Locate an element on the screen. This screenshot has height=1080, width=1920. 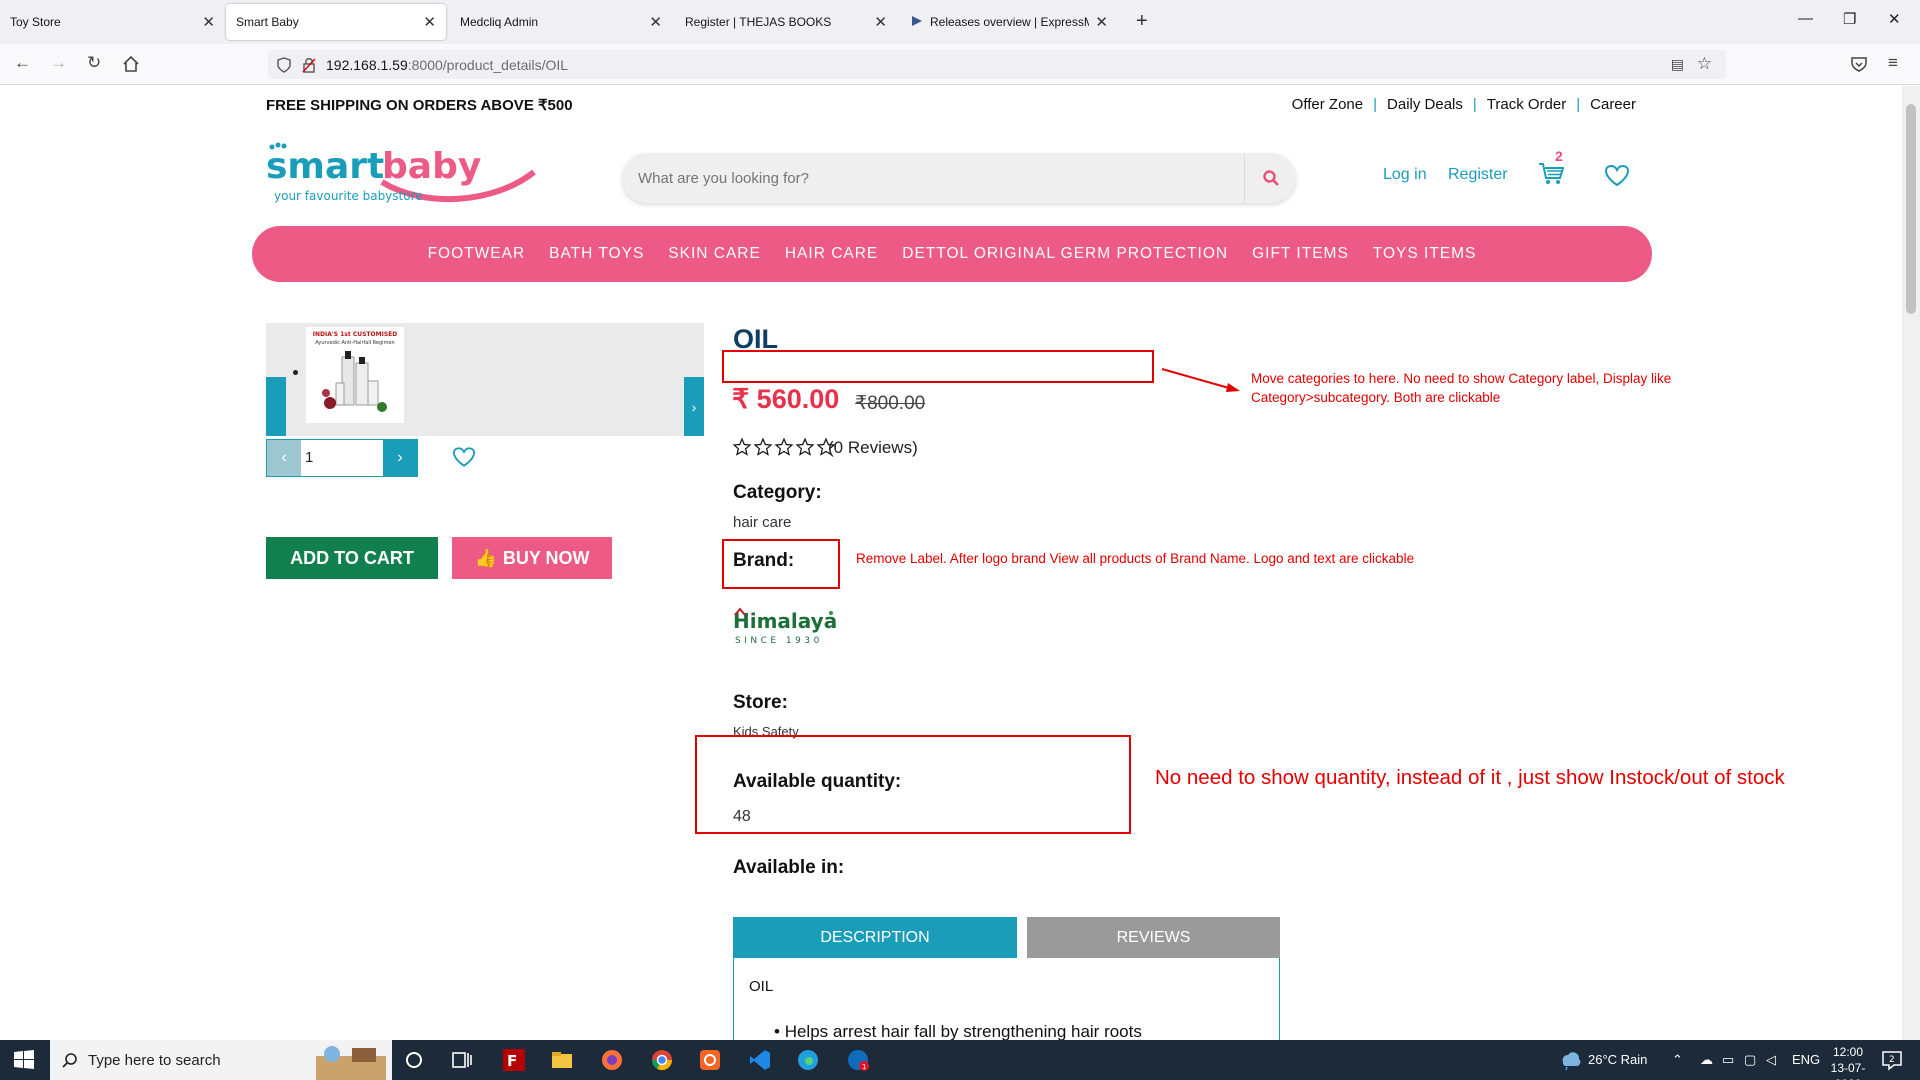
chevron-right-icon: › is located at coordinates (694, 406).